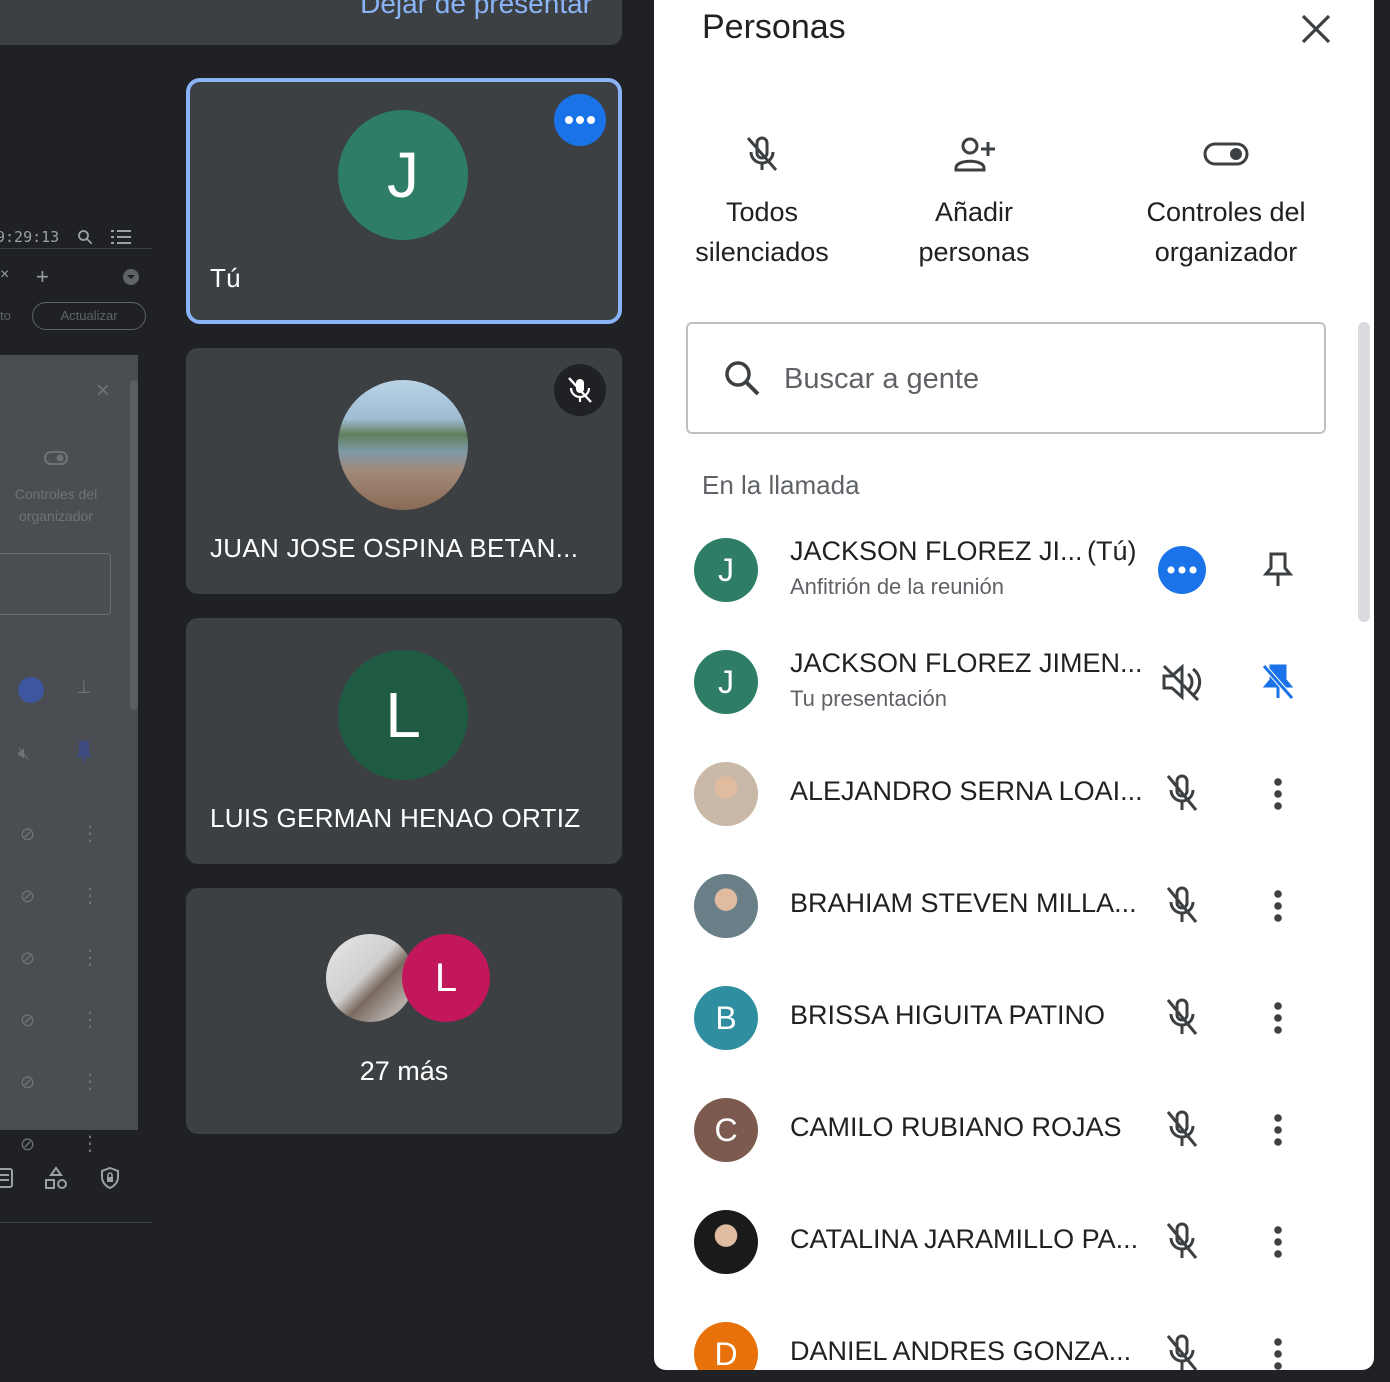 The width and height of the screenshot is (1390, 1382). Describe the element at coordinates (726, 1346) in the screenshot. I see `avatar: D` at that location.